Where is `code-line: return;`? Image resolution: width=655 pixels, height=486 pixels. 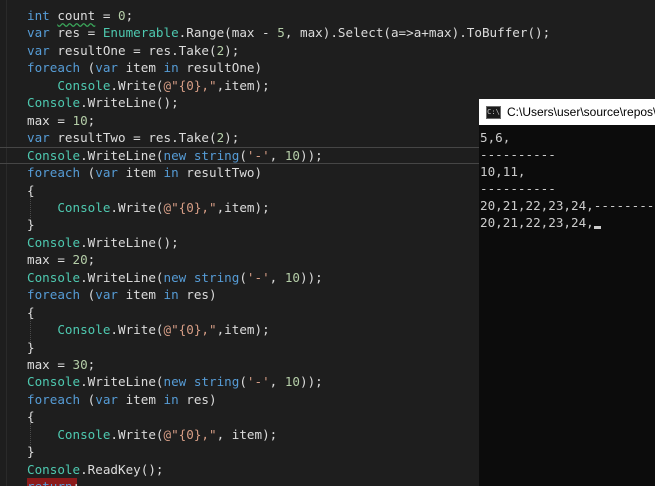 code-line: return; is located at coordinates (53, 482).